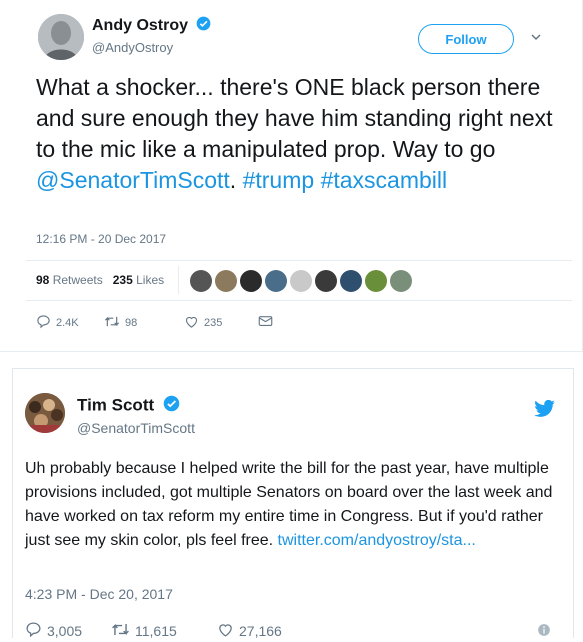  I want to click on hashtag-link-taxscambill: #taxscambill, so click(384, 180).